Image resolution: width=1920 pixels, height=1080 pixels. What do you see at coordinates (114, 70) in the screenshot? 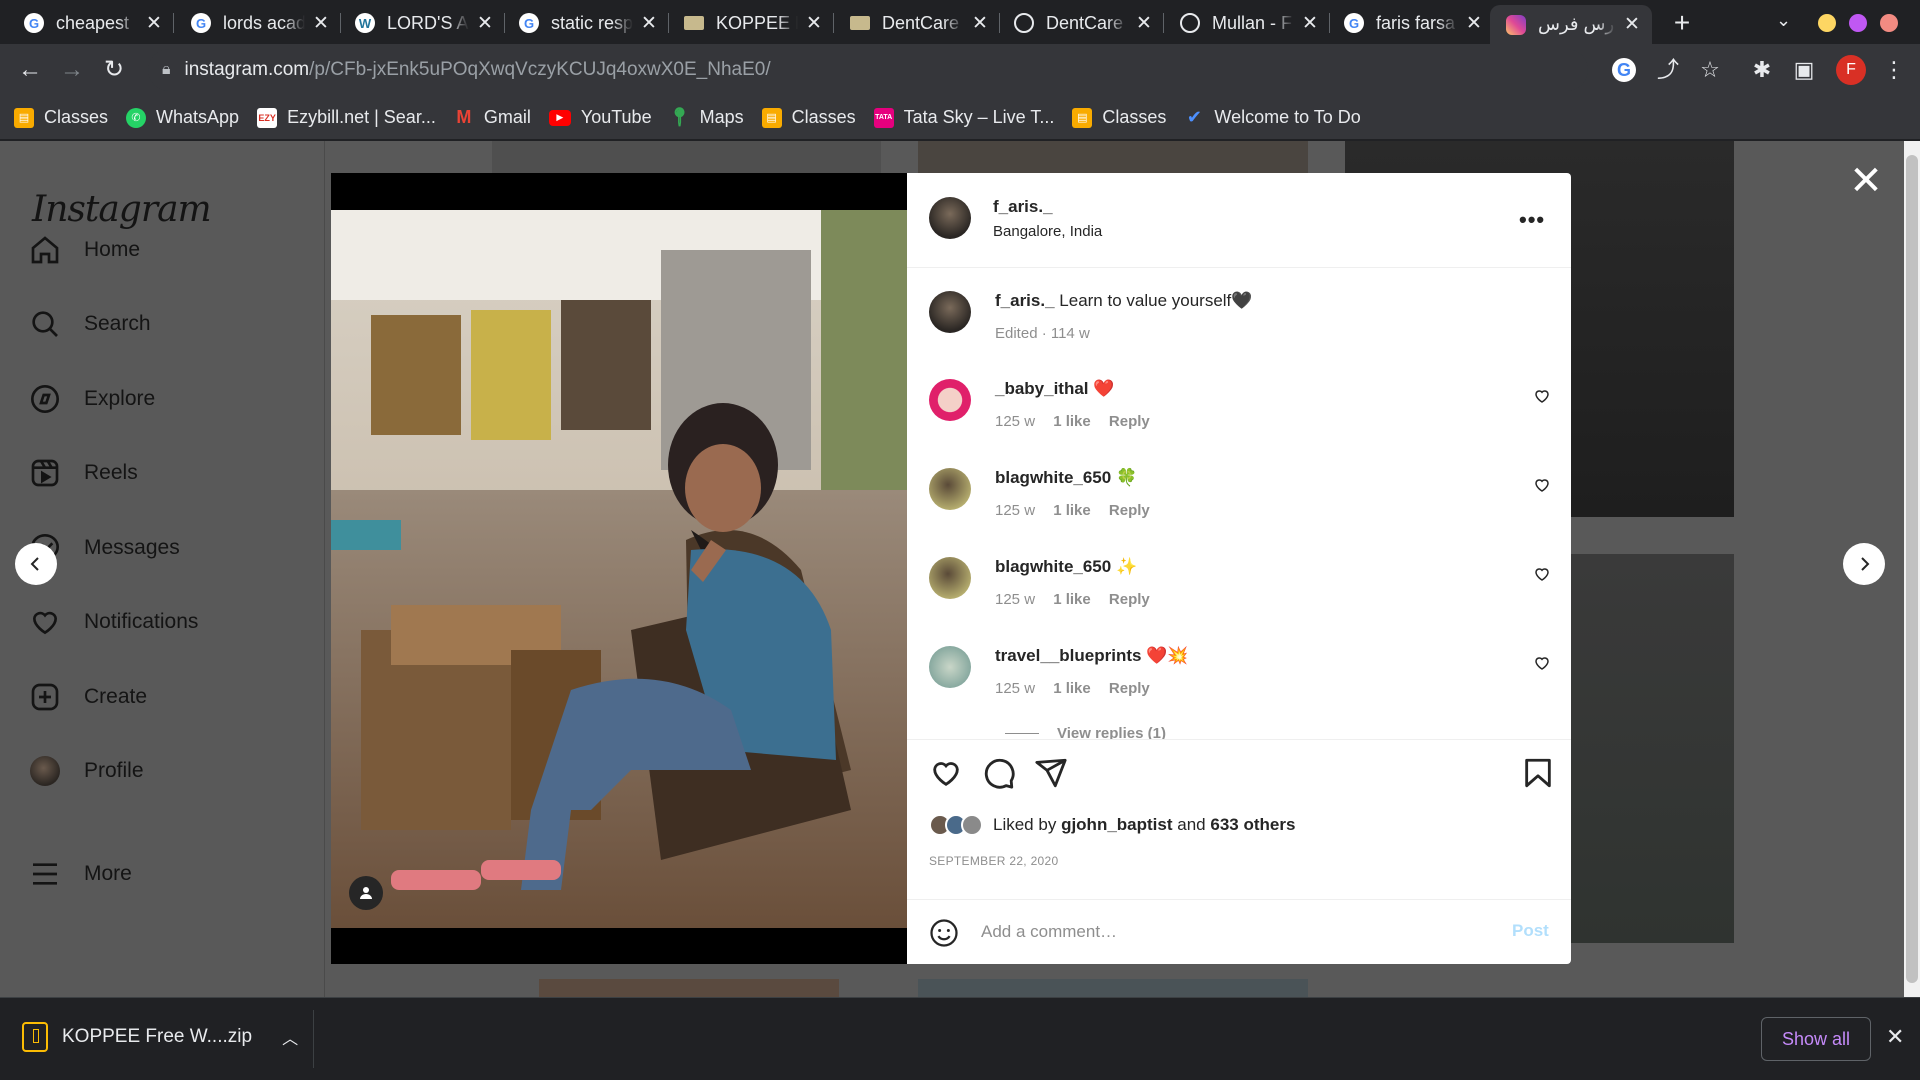
I see `reload-button: ↻` at bounding box center [114, 70].